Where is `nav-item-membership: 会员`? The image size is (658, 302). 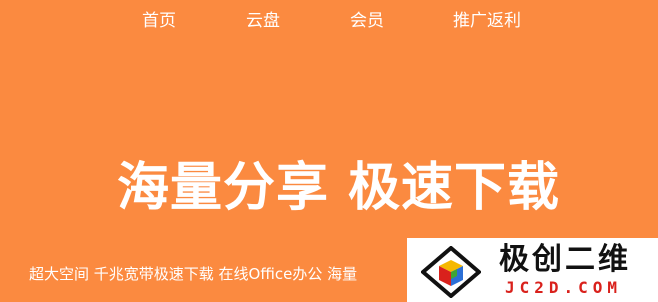
nav-item-membership: 会员 is located at coordinates (367, 21).